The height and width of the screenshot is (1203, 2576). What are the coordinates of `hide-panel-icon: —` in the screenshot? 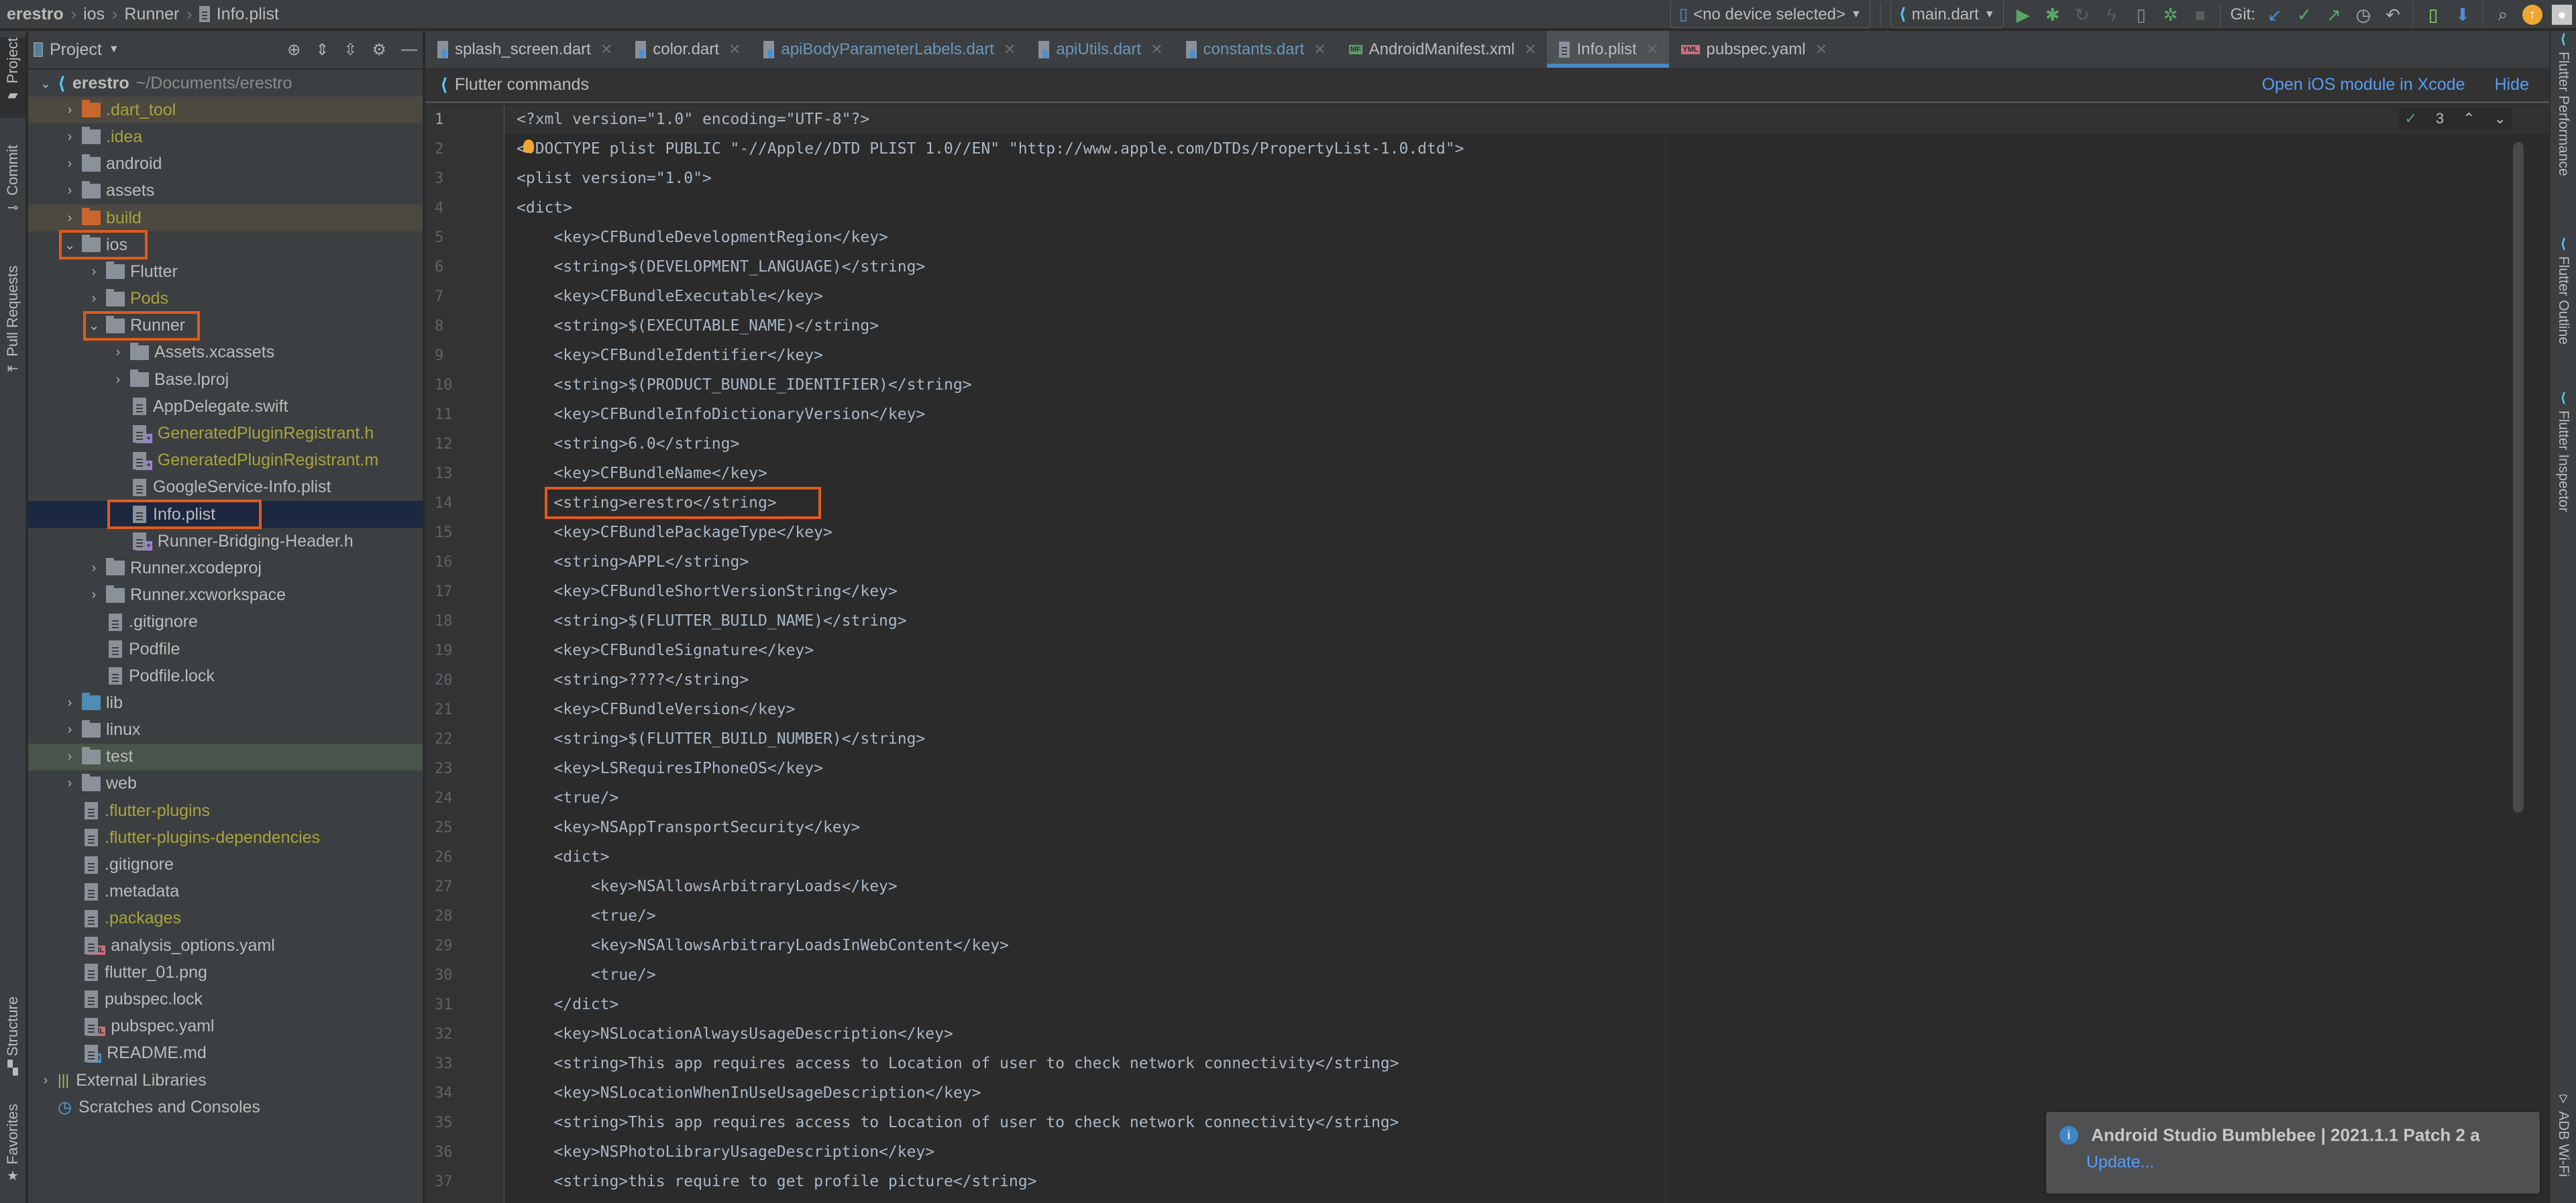 It's located at (409, 49).